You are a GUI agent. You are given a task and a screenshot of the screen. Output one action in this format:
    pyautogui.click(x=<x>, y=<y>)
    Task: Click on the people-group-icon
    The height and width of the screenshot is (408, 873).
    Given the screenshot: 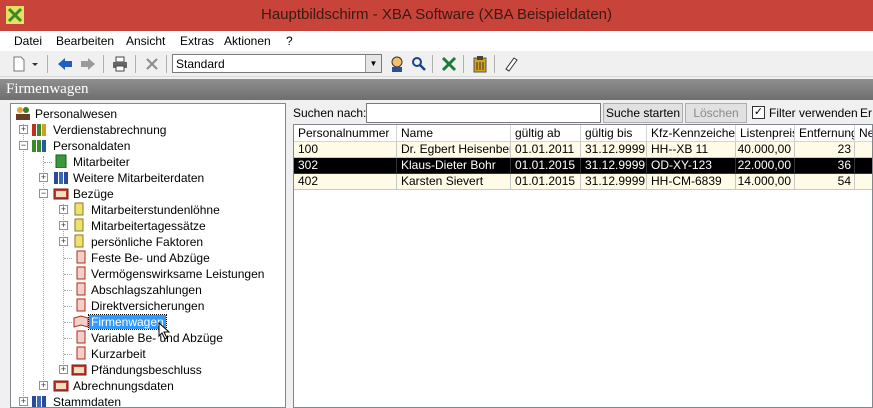 What is the action you would take?
    pyautogui.click(x=23, y=113)
    